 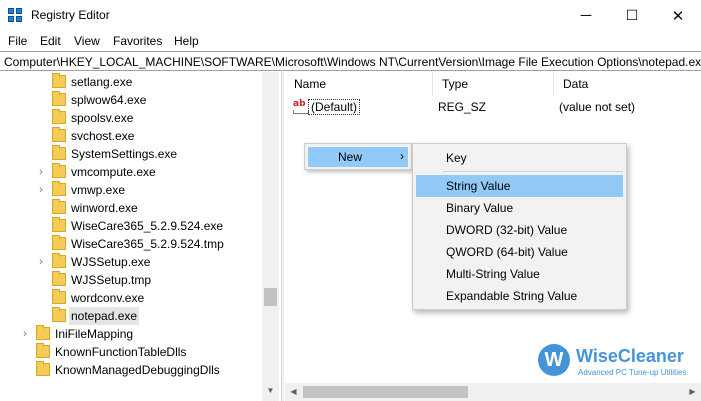 What do you see at coordinates (137, 370) in the screenshot?
I see `tree-item-label: KnownManagedDebuggingDlls` at bounding box center [137, 370].